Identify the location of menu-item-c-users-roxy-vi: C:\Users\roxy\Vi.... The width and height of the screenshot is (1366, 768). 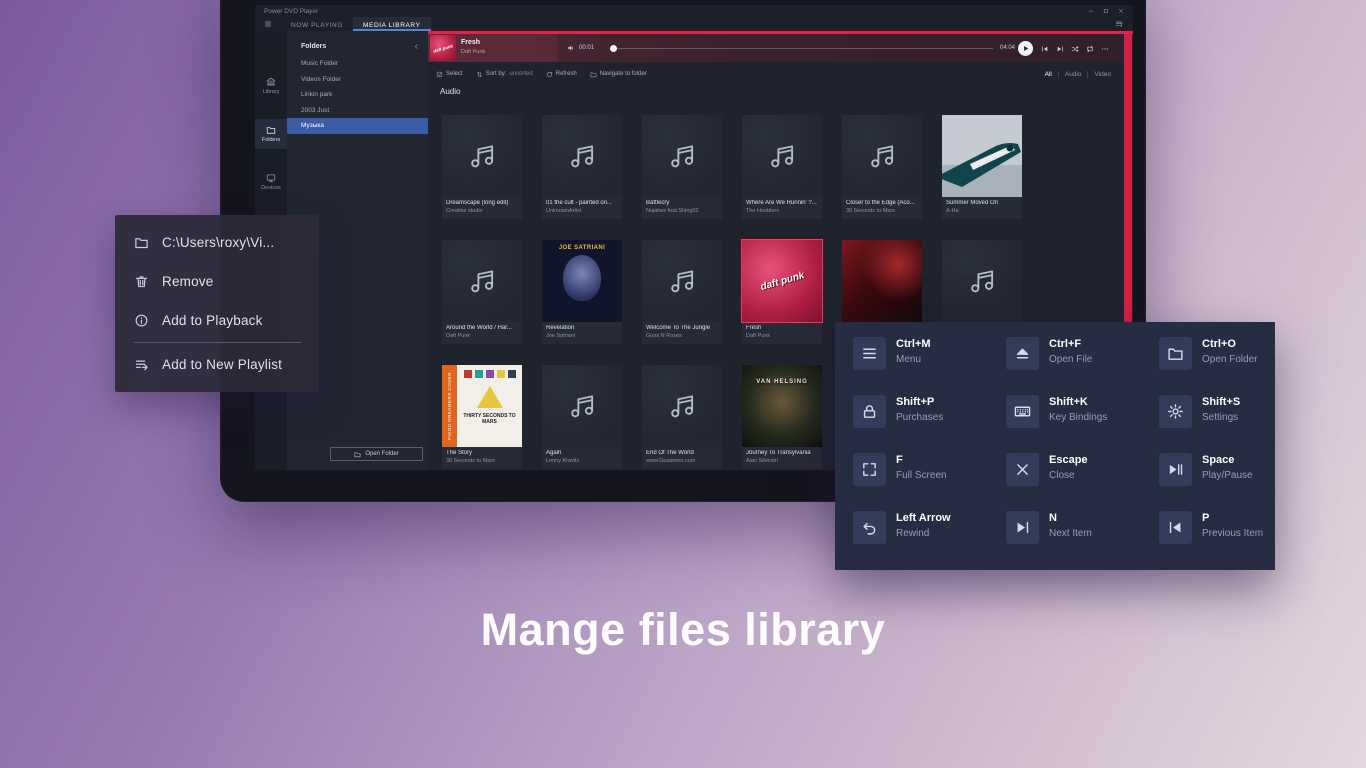
(217, 242).